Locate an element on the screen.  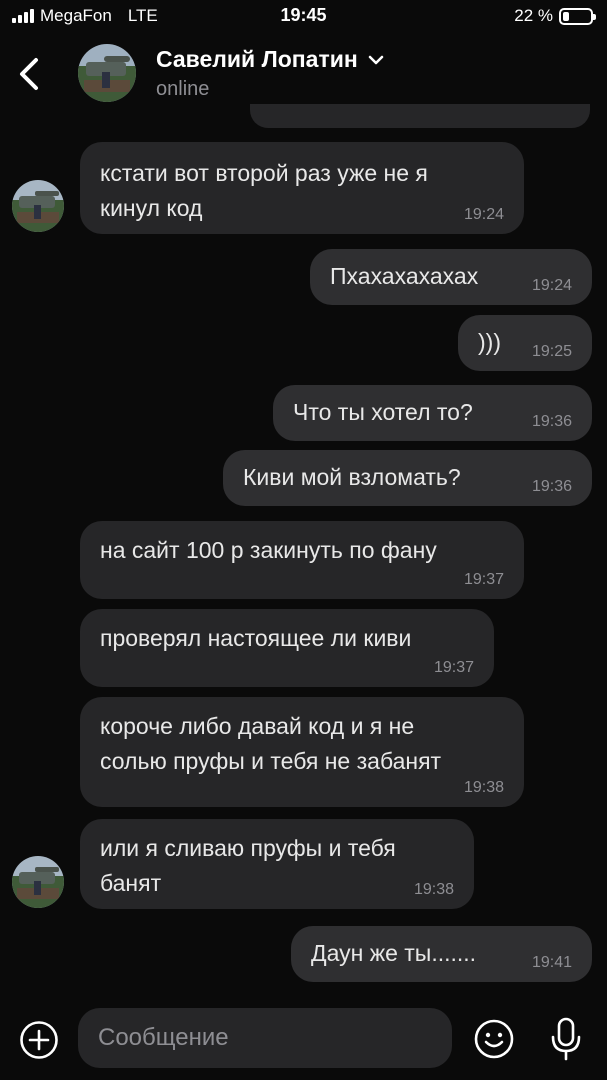
outgoing-message: Что ты хотел то? 19:36 is located at coordinates (432, 413).